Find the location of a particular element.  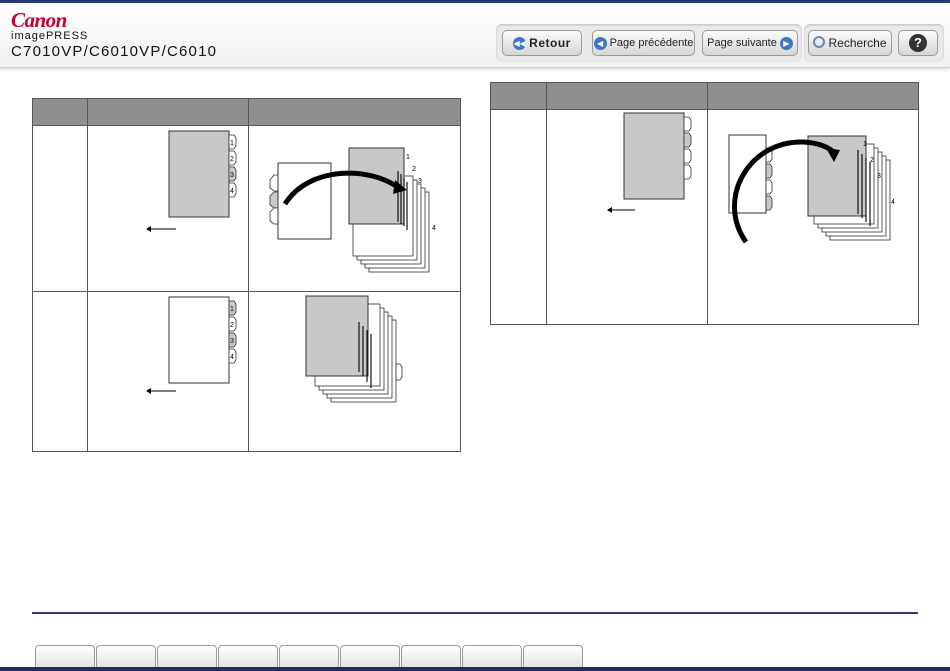

help-icon: ? is located at coordinates (918, 43).